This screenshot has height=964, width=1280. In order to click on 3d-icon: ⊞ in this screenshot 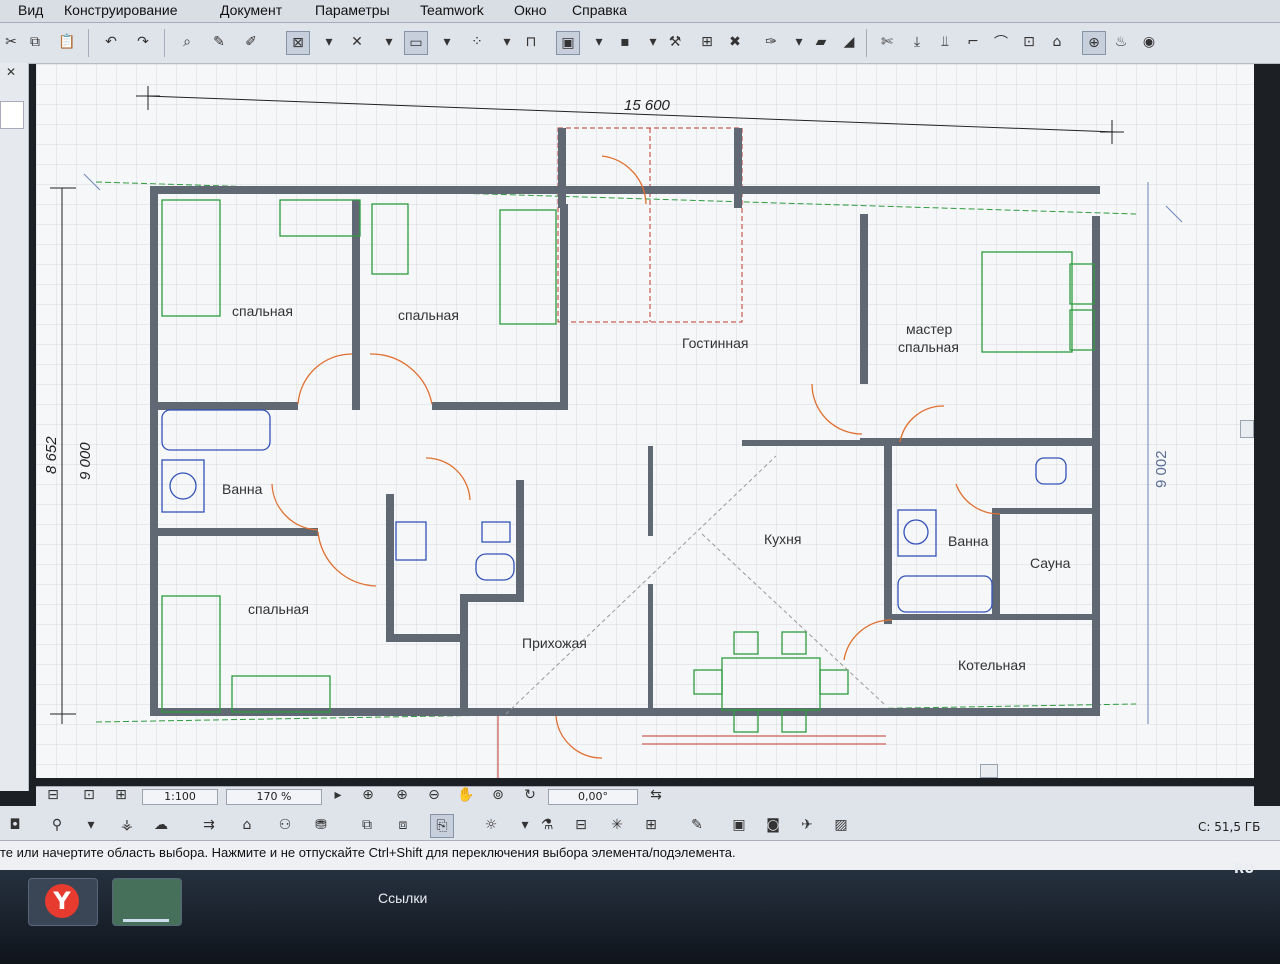, I will do `click(651, 825)`.